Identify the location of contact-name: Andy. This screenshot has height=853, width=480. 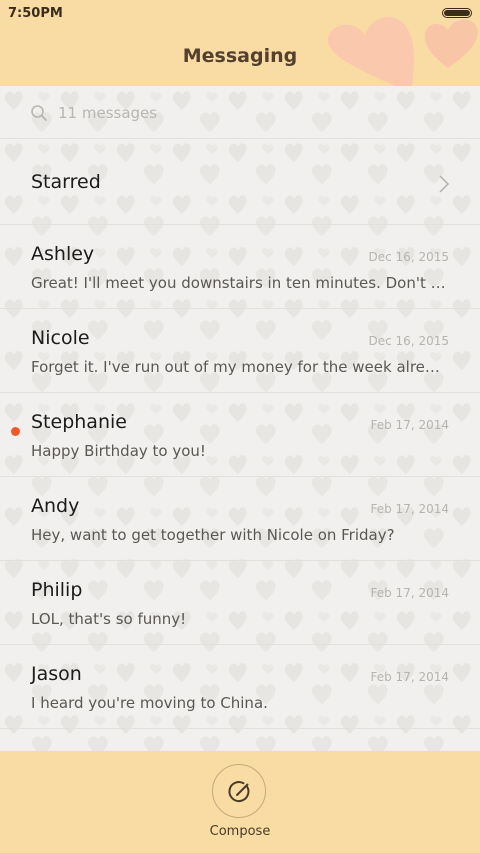
(55, 506).